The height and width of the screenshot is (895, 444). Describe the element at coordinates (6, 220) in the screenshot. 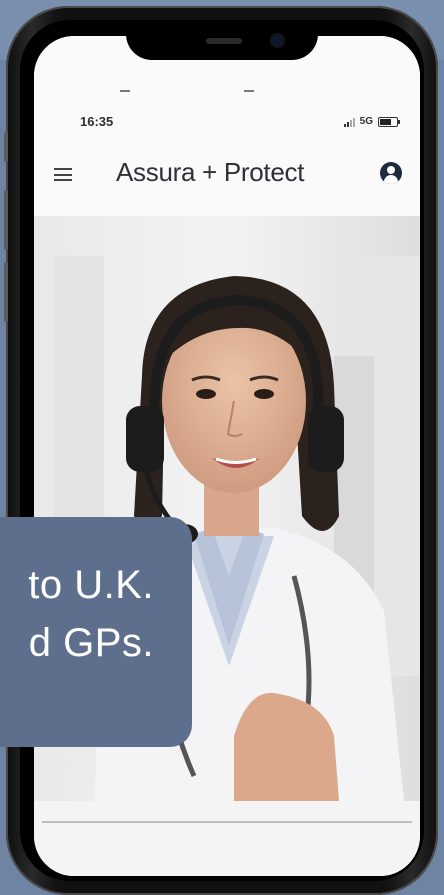

I see `phone-volume-up` at that location.